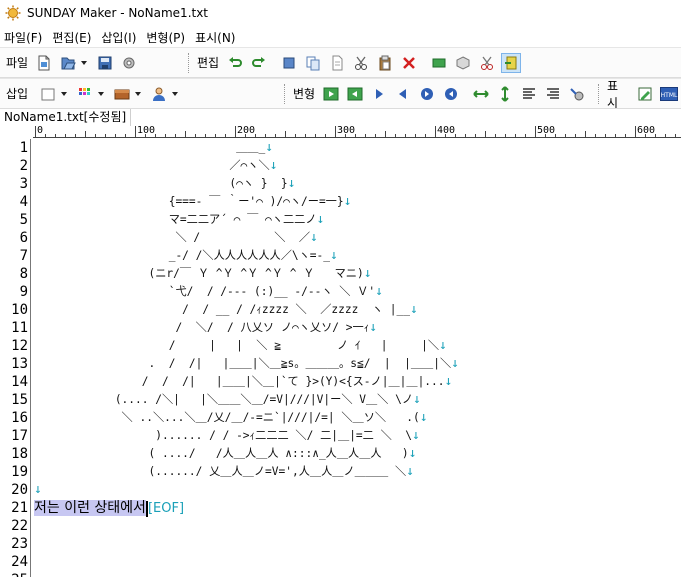 Image resolution: width=681 pixels, height=577 pixels. What do you see at coordinates (553, 94) in the screenshot?
I see `justify-lines-button` at bounding box center [553, 94].